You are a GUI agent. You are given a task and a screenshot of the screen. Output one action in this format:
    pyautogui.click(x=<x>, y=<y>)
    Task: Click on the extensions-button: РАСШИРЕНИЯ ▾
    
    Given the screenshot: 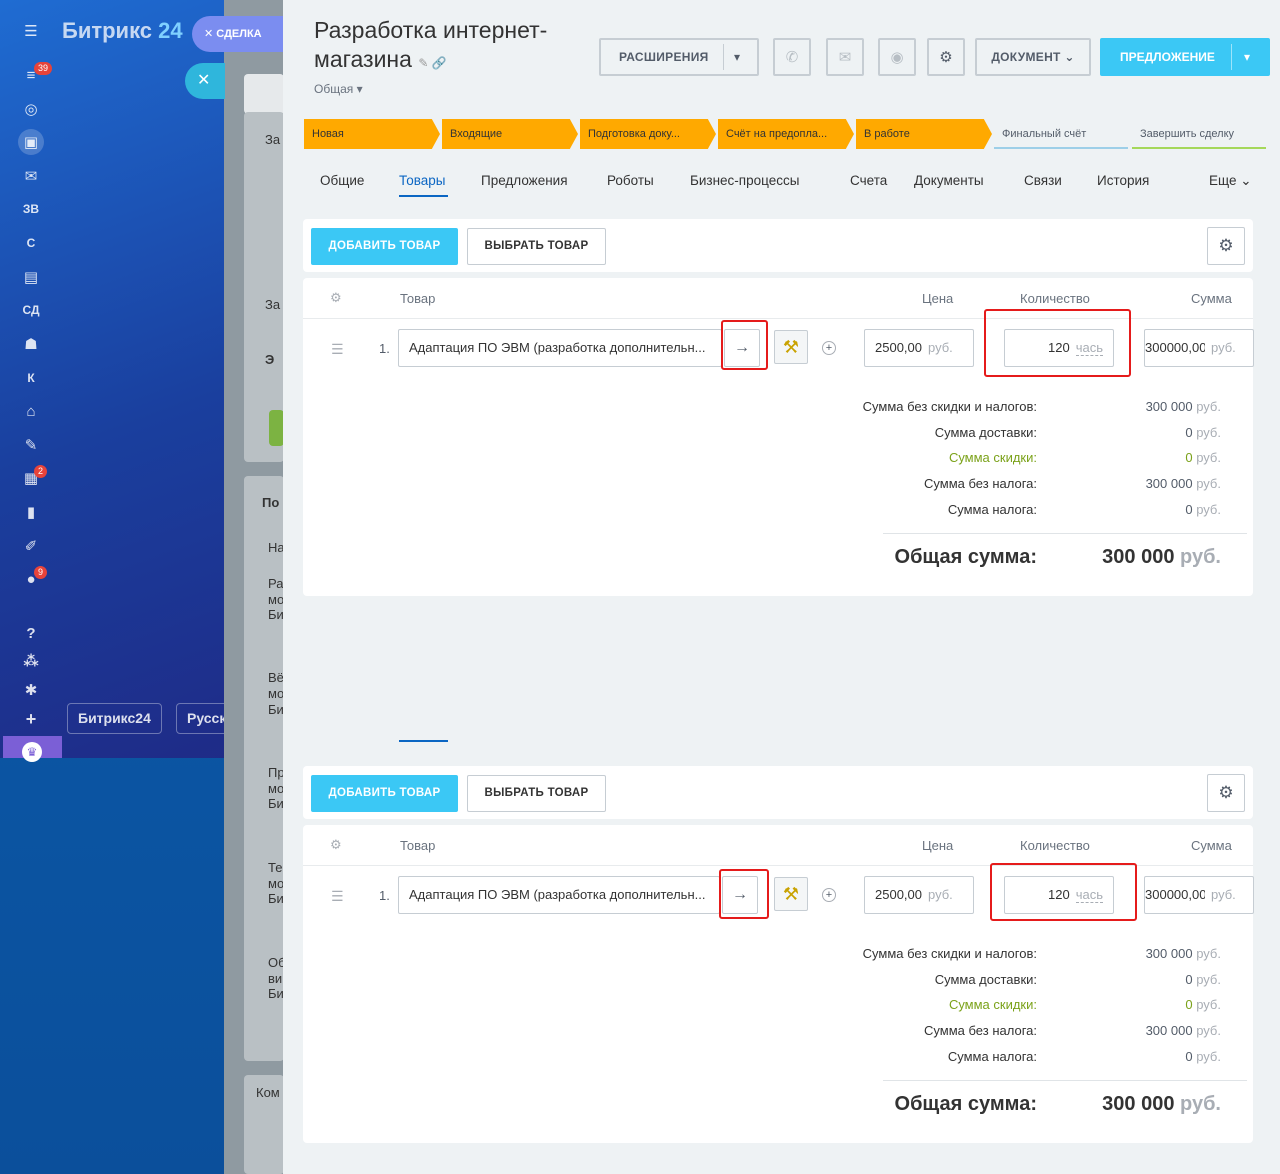 What is the action you would take?
    pyautogui.click(x=679, y=57)
    